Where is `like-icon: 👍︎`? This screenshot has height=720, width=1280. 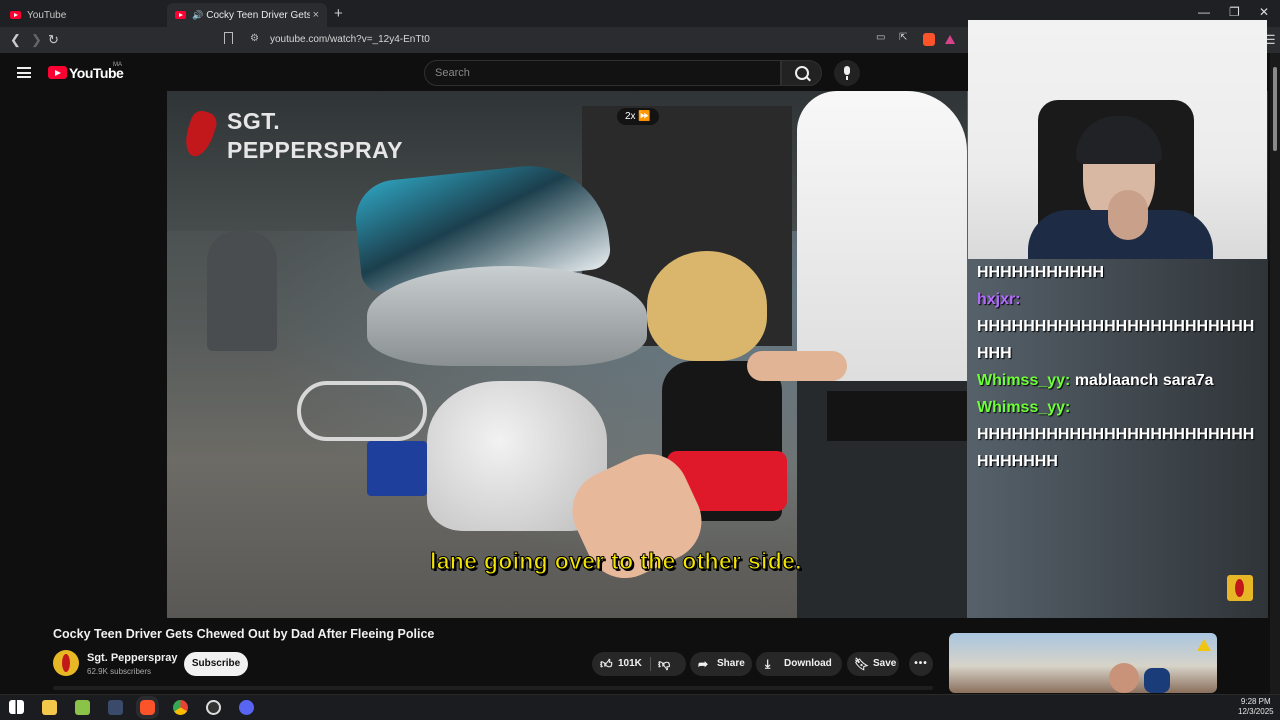 like-icon: 👍︎ is located at coordinates (606, 664).